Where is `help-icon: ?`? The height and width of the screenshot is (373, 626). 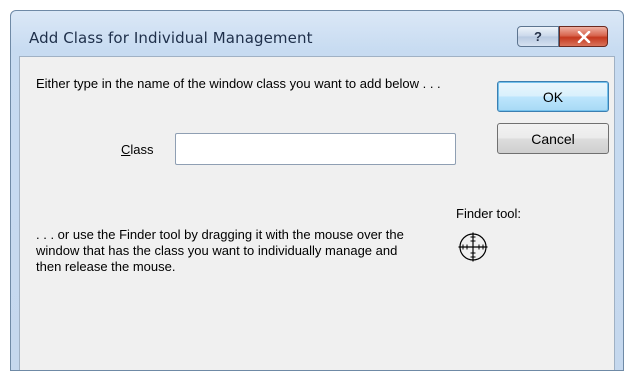
help-icon: ? is located at coordinates (538, 36).